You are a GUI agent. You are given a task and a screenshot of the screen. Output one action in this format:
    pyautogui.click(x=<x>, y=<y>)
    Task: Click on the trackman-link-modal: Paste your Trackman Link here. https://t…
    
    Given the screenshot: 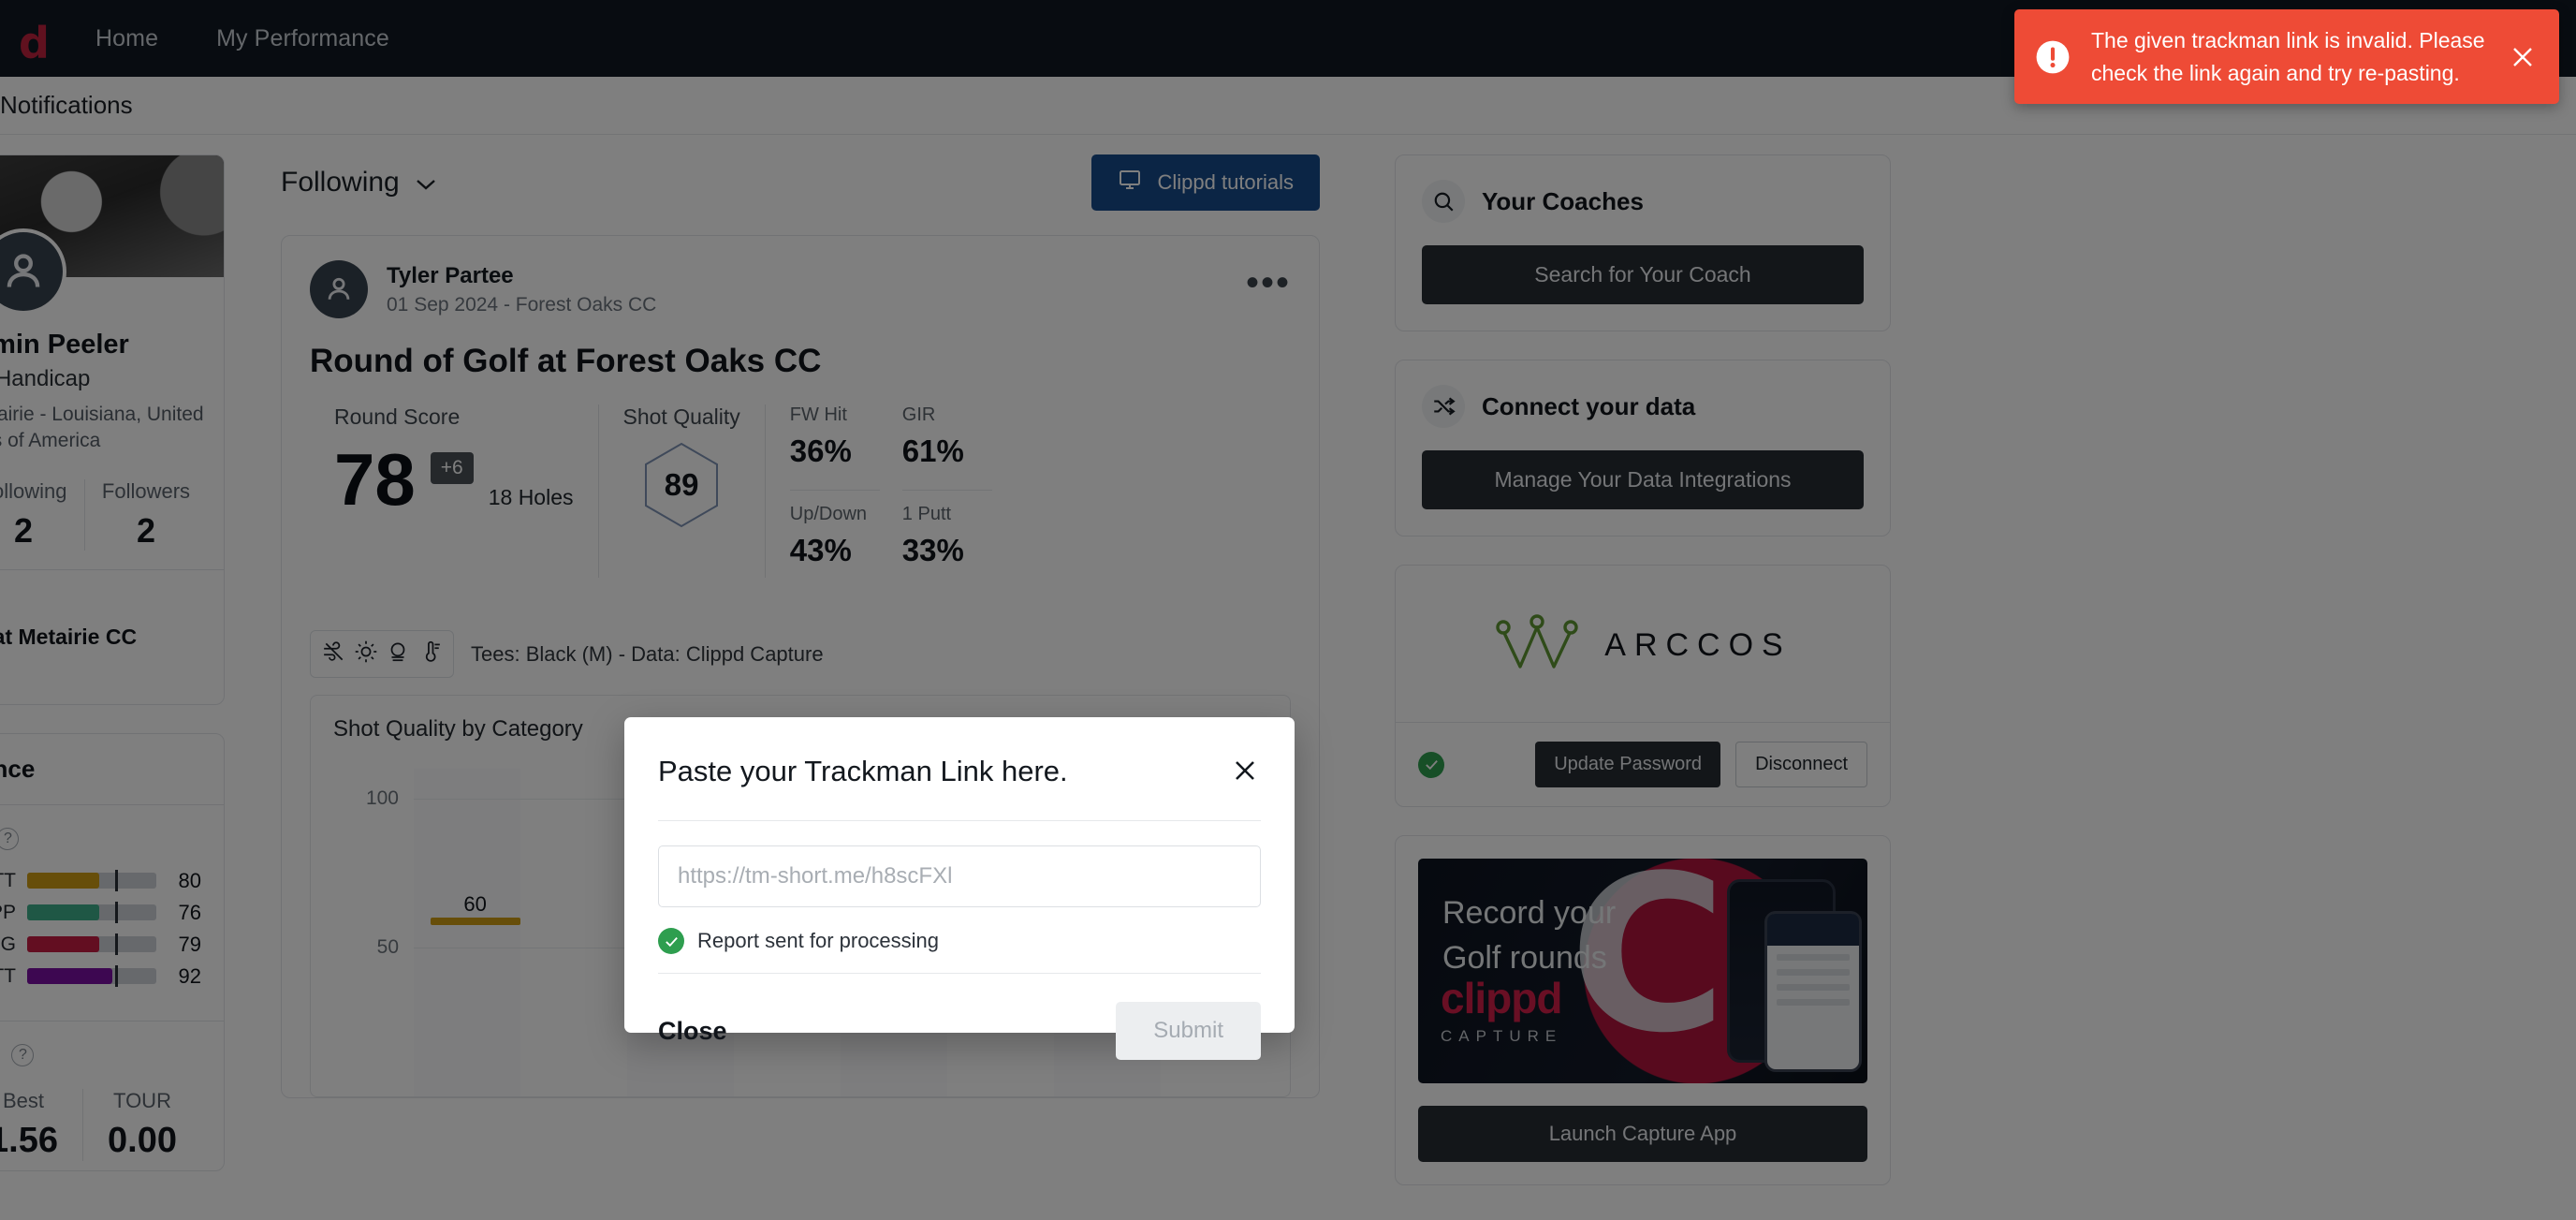 What is the action you would take?
    pyautogui.click(x=960, y=888)
    